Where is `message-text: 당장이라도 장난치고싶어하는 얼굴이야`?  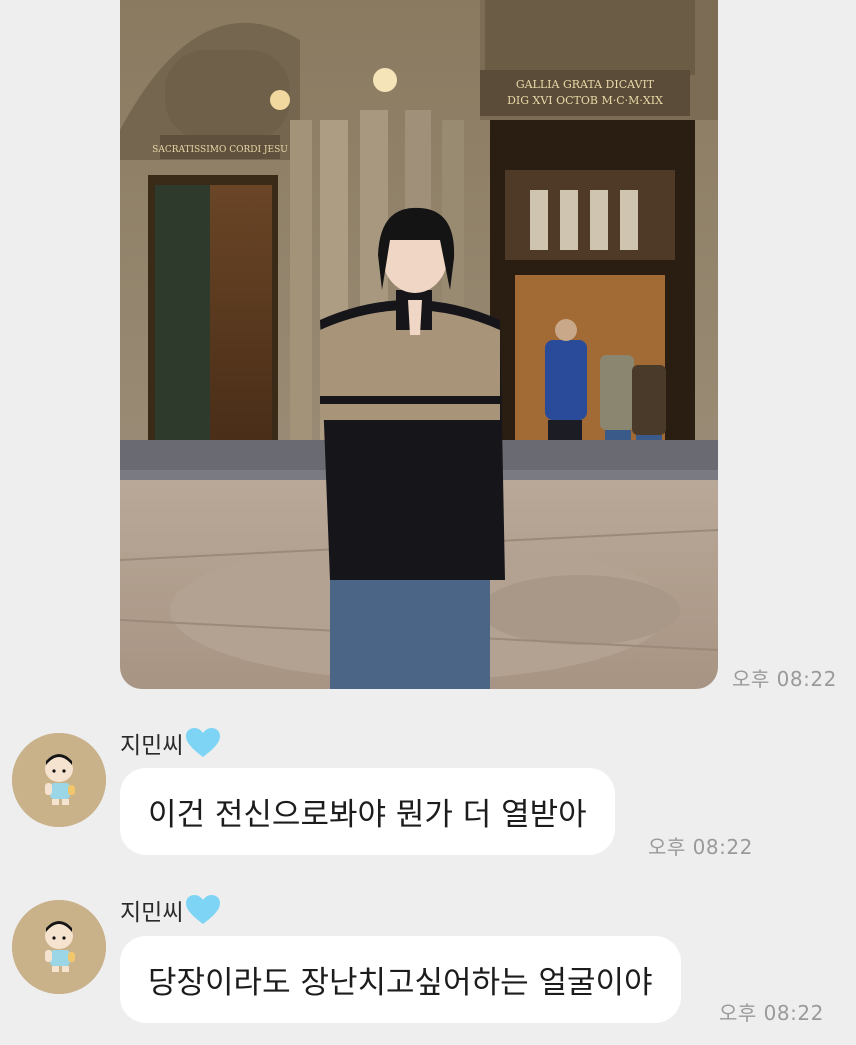
message-text: 당장이라도 장난치고싶어하는 얼굴이야 is located at coordinates (400, 983).